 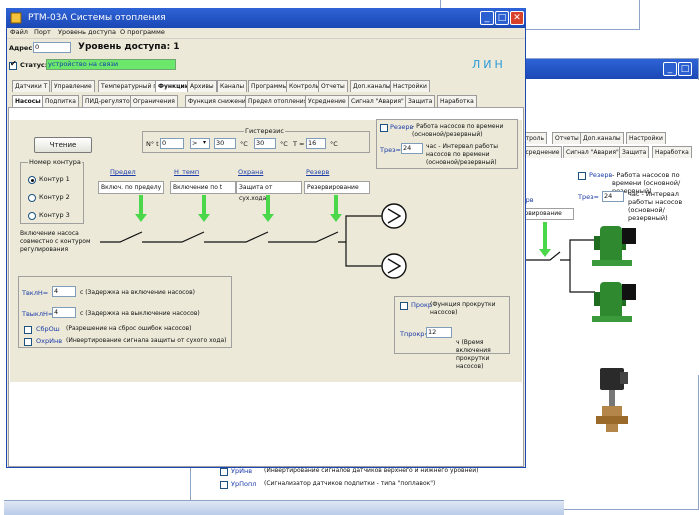 I want to click on menu-port: Порт, so click(x=42, y=32).